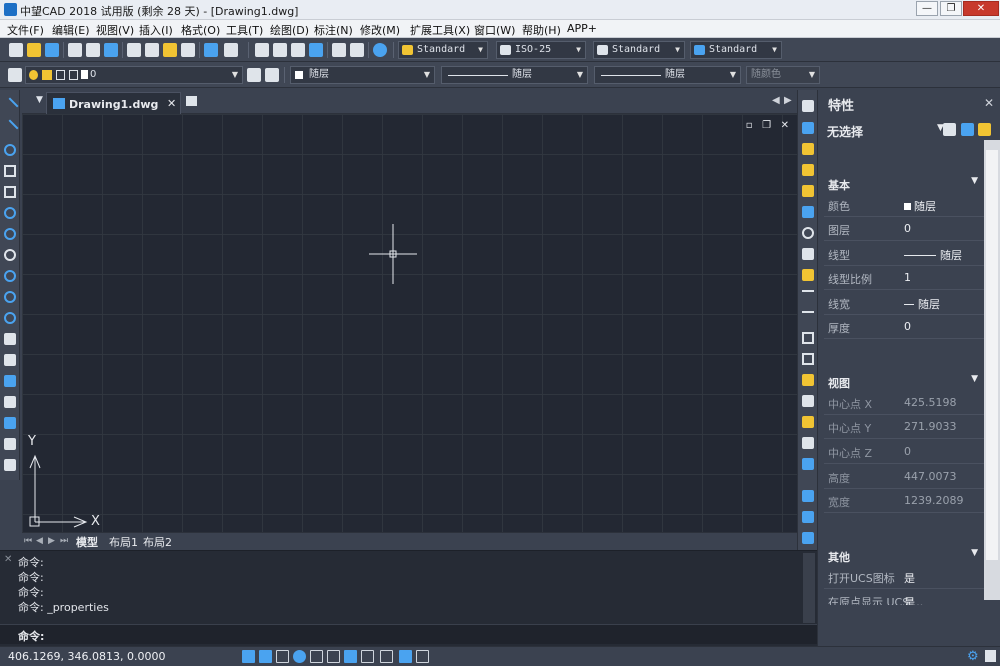  Describe the element at coordinates (904, 327) in the screenshot. I see `prop-row-thickness: 厚度 0` at that location.